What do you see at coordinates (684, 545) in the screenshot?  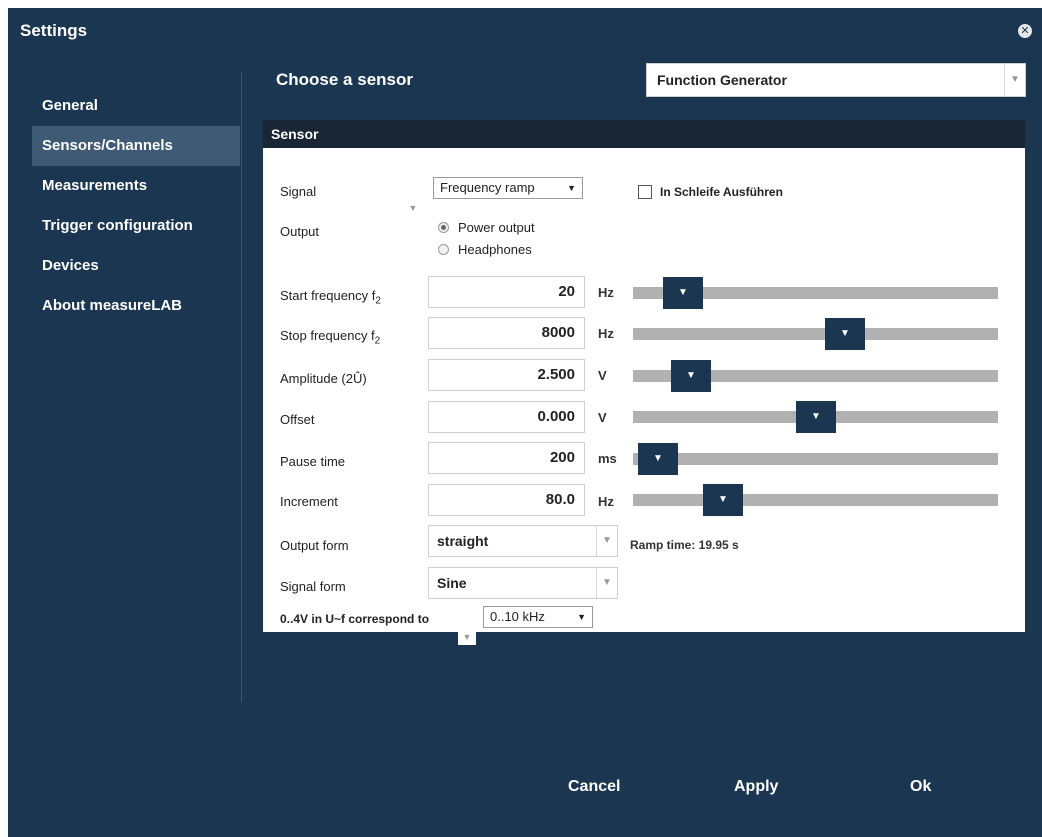 I see `ramp-time-text: Ramp time: 19.95 s` at bounding box center [684, 545].